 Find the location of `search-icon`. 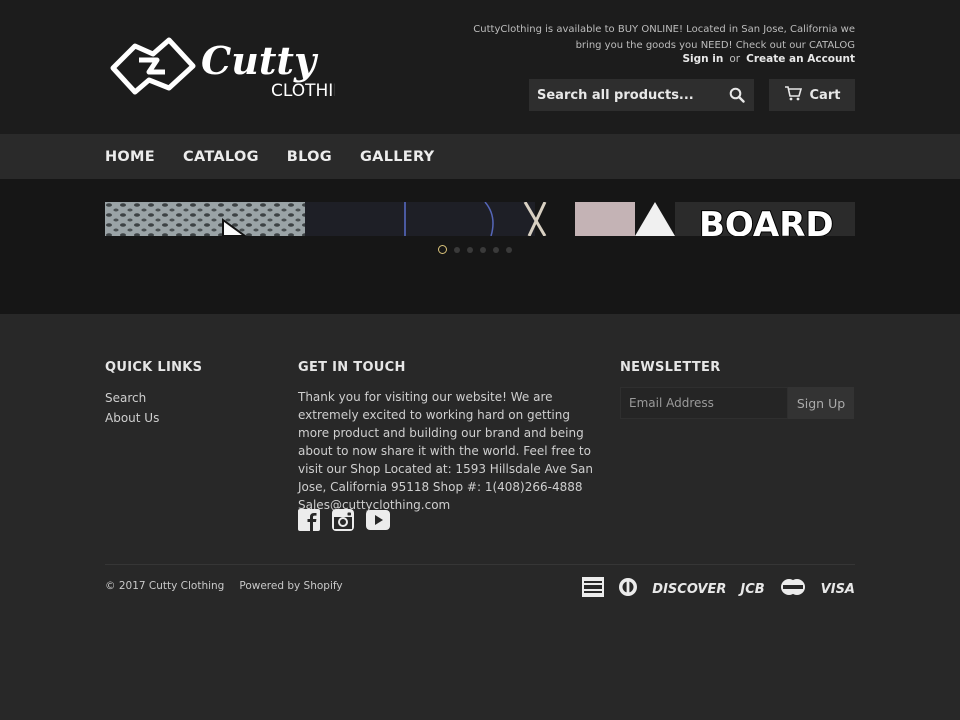

search-icon is located at coordinates (737, 95).